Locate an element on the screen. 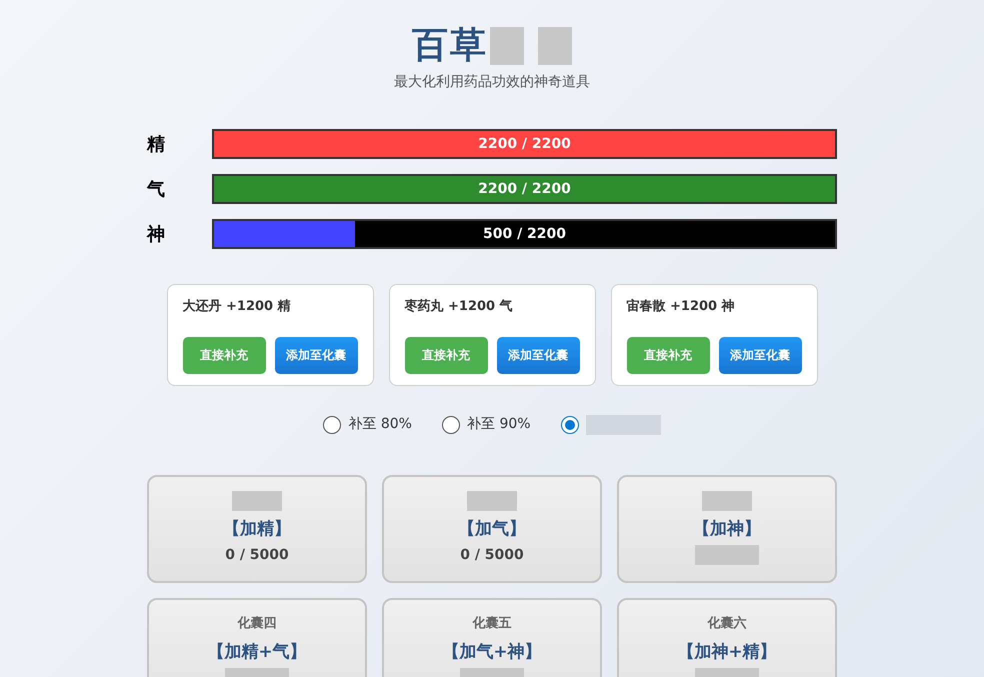 The image size is (984, 677). pouch-card: 【加精】 0 / 5000 is located at coordinates (257, 529).